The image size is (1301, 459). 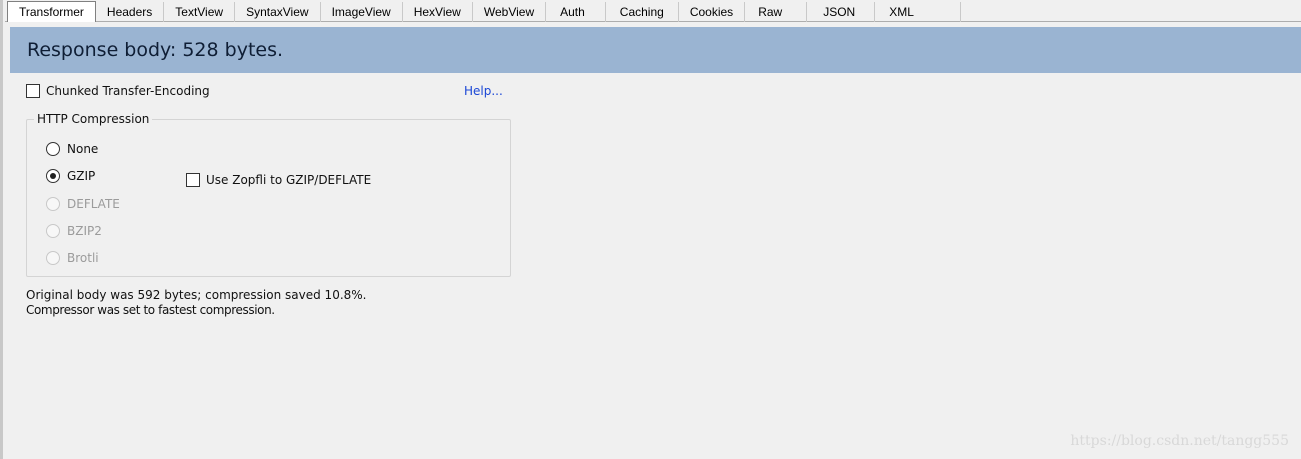 I want to click on tab-hexview: HexView, so click(x=438, y=12).